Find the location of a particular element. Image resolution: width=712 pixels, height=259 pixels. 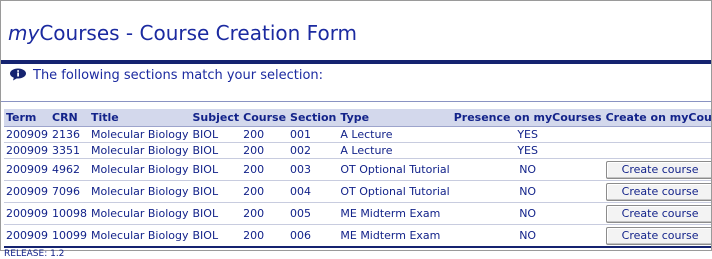

page-title: myCourses - Course Creation Form is located at coordinates (182, 33).